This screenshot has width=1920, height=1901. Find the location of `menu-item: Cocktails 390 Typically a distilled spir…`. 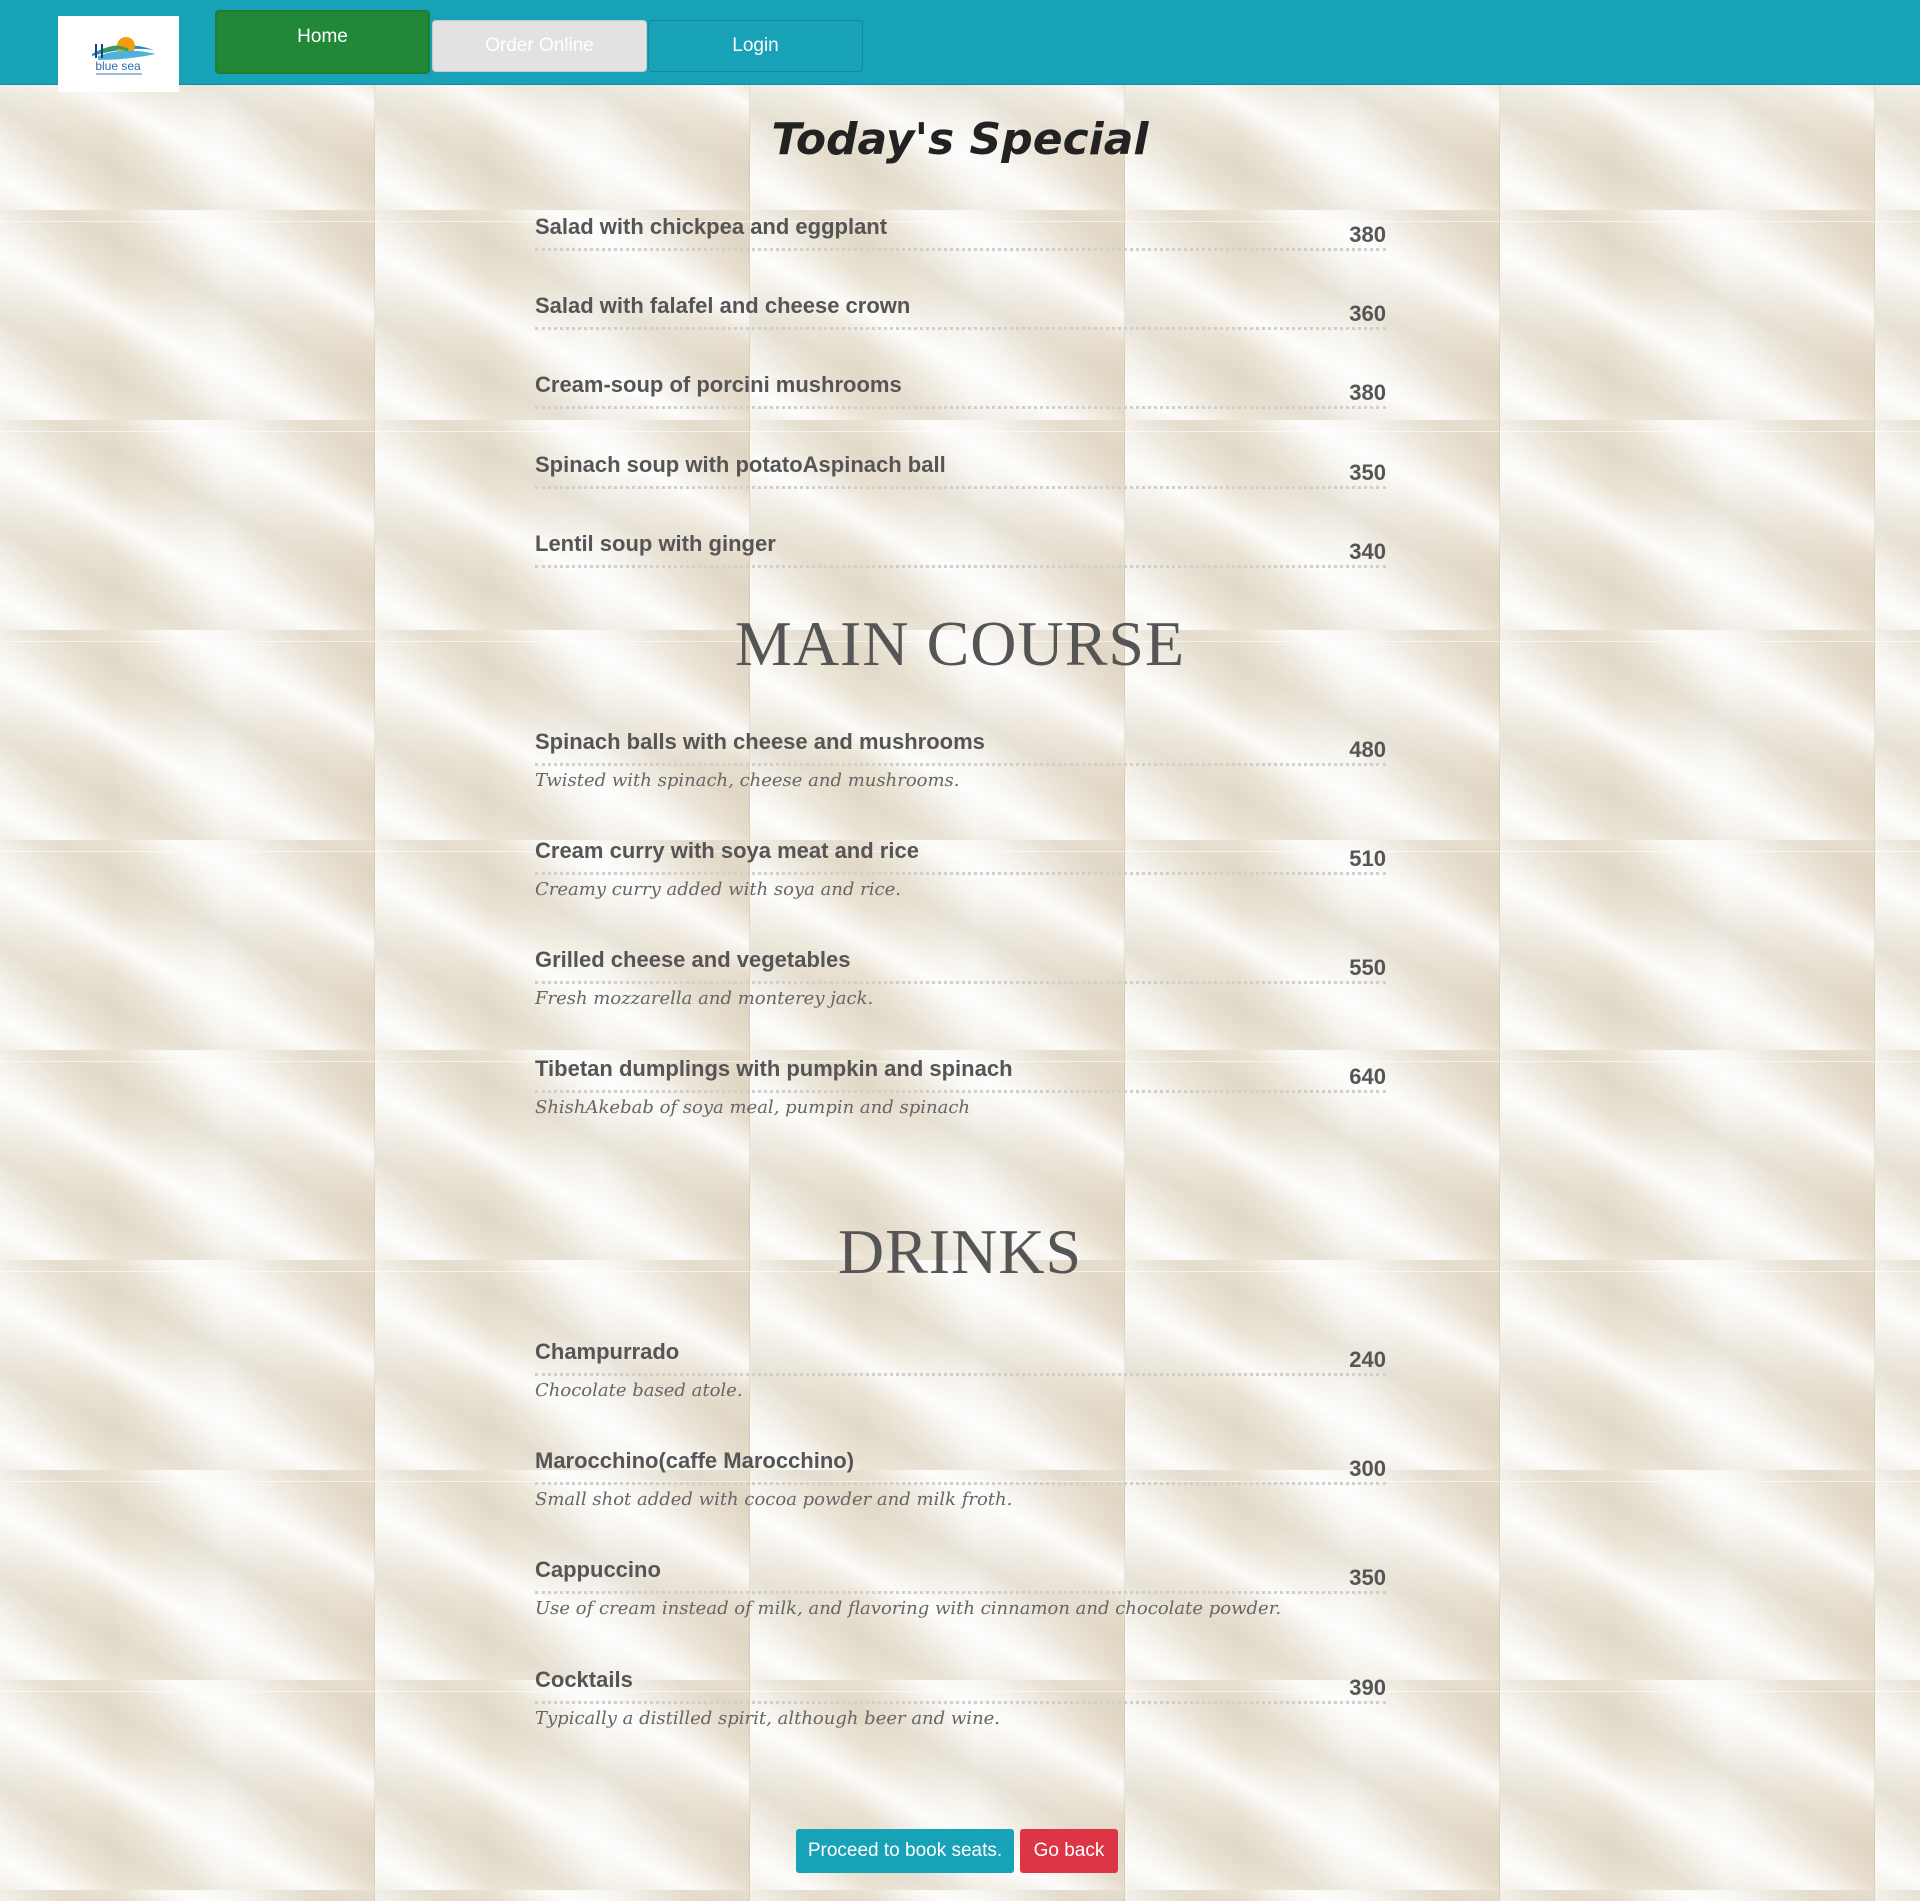

menu-item: Cocktails 390 Typically a distilled spir… is located at coordinates (960, 1698).